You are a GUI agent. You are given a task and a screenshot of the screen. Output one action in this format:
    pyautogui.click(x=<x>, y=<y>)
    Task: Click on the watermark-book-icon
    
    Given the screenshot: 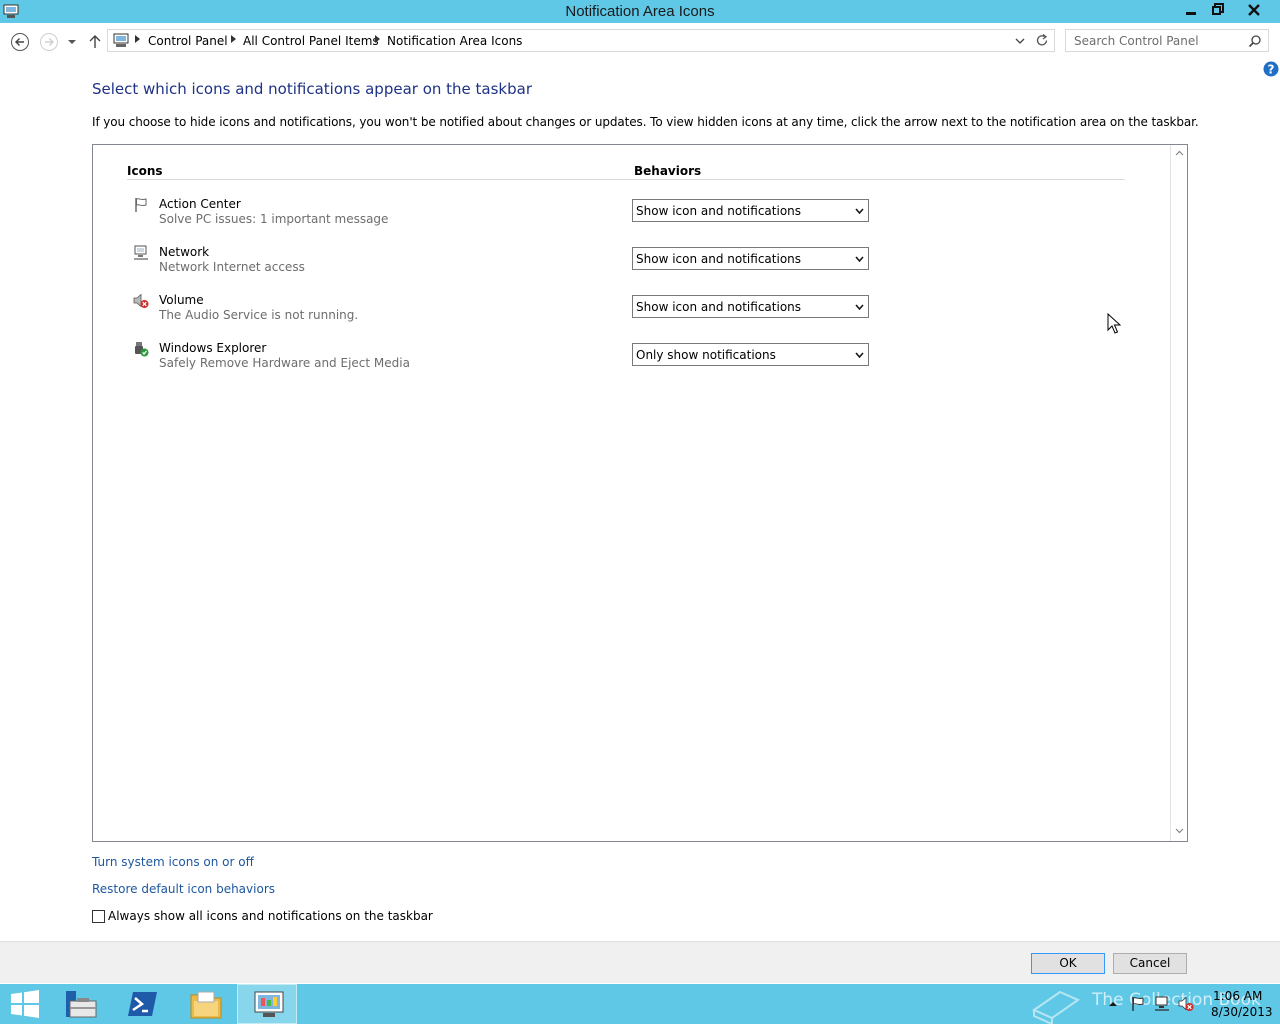 What is the action you would take?
    pyautogui.click(x=1056, y=1007)
    